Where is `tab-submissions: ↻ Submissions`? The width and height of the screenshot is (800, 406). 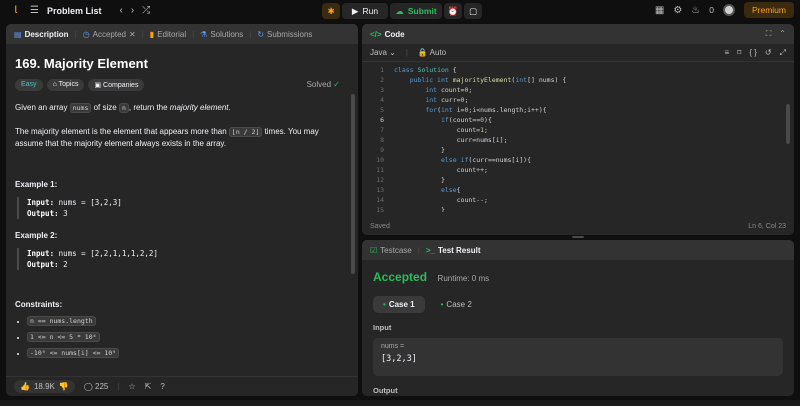
tab-submissions: ↻ Submissions is located at coordinates (284, 34).